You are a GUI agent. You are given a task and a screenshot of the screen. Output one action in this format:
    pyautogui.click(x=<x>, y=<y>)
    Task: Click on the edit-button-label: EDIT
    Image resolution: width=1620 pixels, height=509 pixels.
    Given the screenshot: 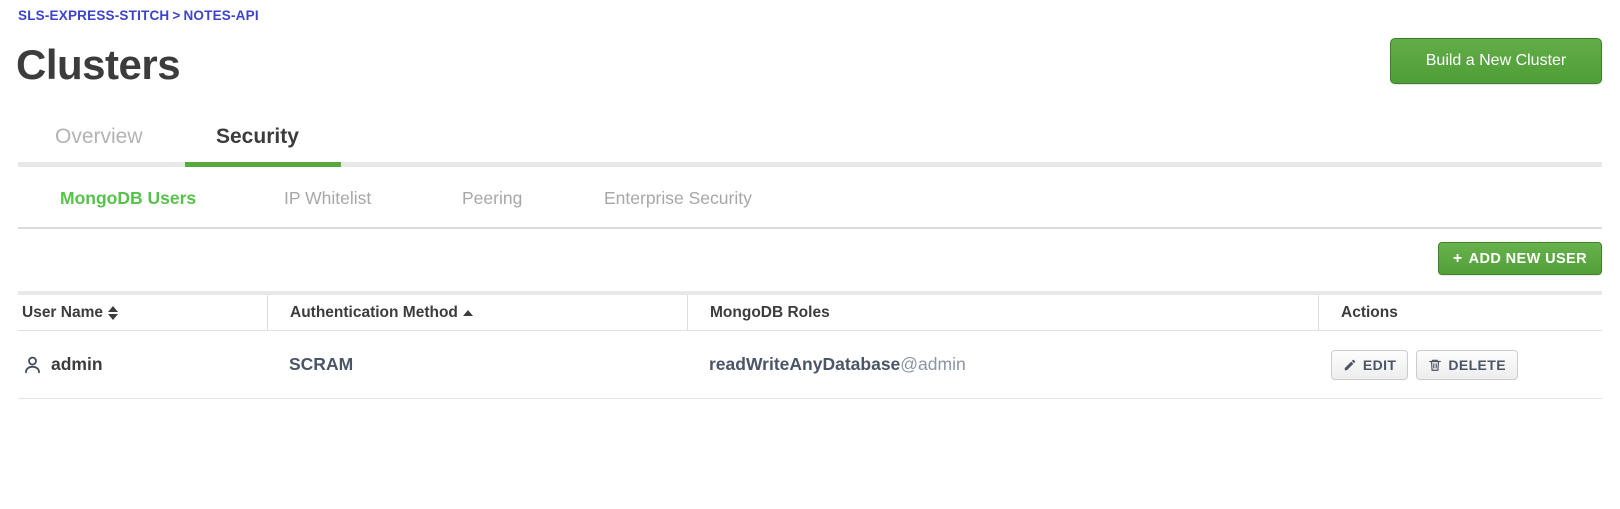 What is the action you would take?
    pyautogui.click(x=1379, y=364)
    